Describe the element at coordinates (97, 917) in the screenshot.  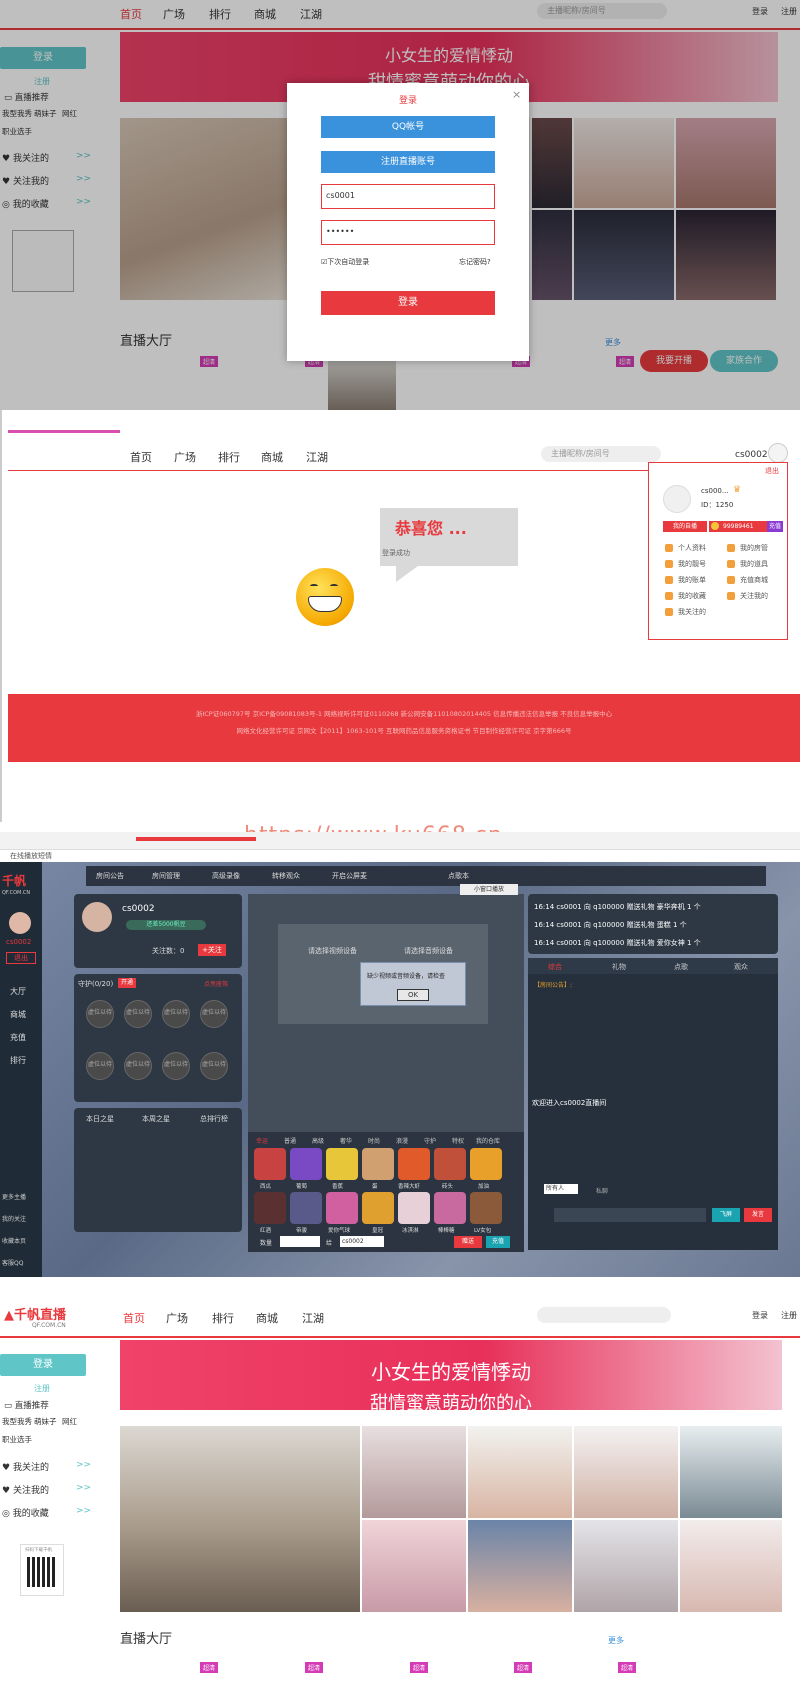
I see `host-avatar` at that location.